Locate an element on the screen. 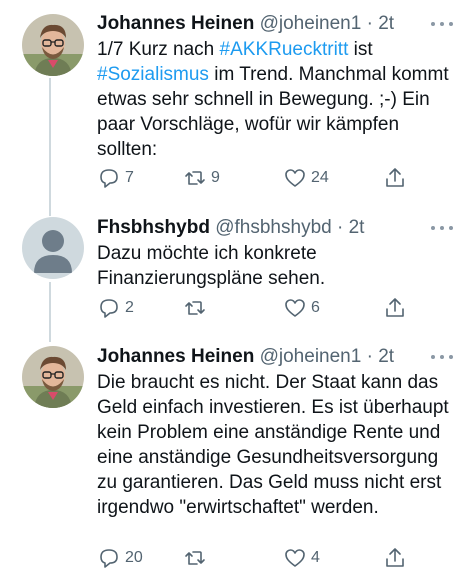 This screenshot has width=475, height=581. retweet-count: 9 is located at coordinates (215, 177).